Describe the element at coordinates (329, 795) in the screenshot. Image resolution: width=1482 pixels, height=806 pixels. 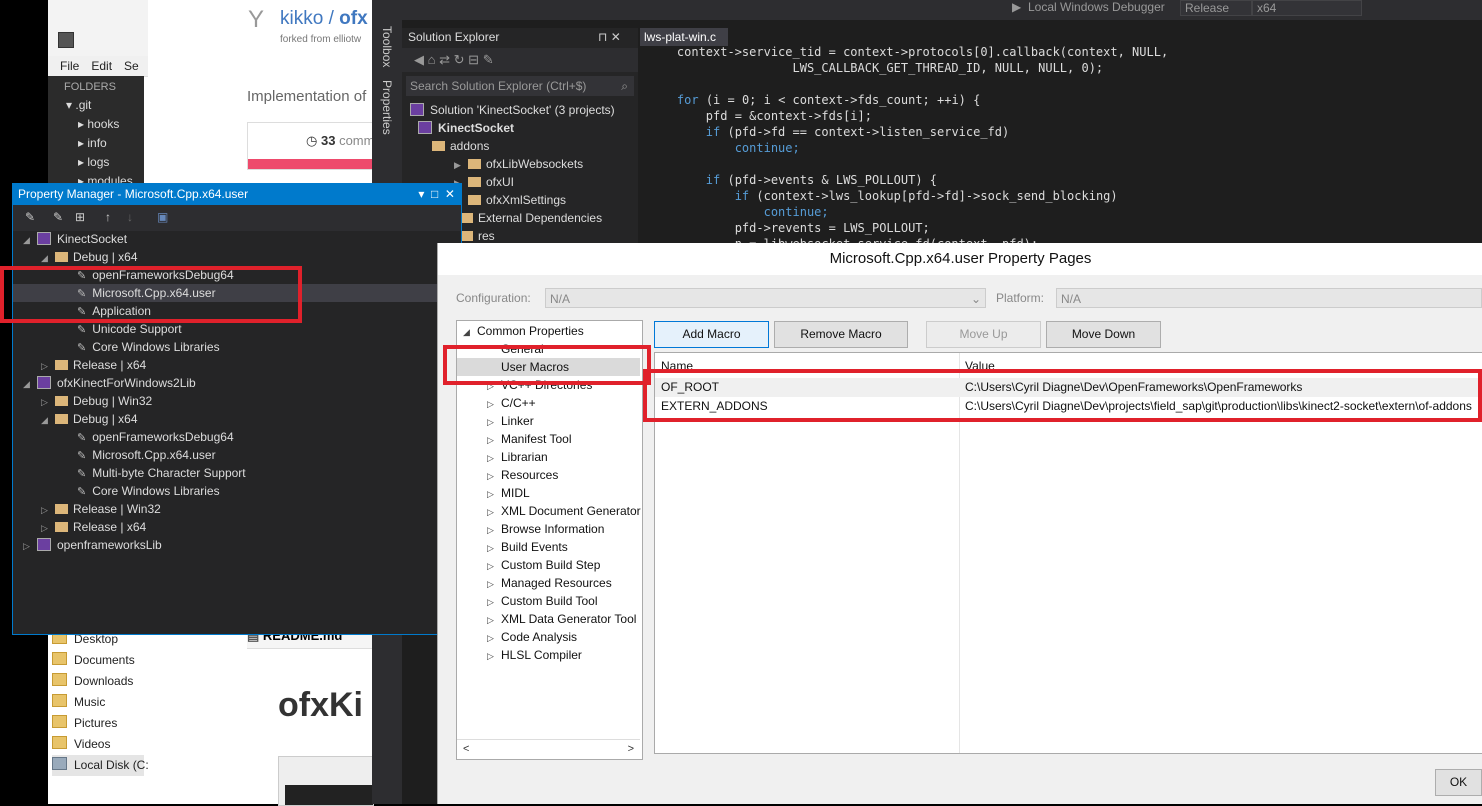
I see `screenshot-toolbar` at that location.